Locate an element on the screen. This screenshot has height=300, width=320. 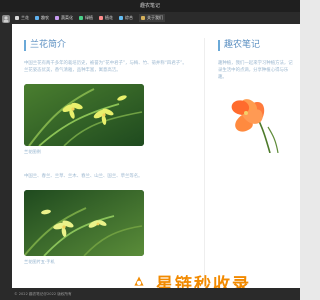
section-paragraph: 中国兰、春兰、兰草、兰木、春兰、山兰、国兰、草兰等名。 is located at coordinates (83, 176).